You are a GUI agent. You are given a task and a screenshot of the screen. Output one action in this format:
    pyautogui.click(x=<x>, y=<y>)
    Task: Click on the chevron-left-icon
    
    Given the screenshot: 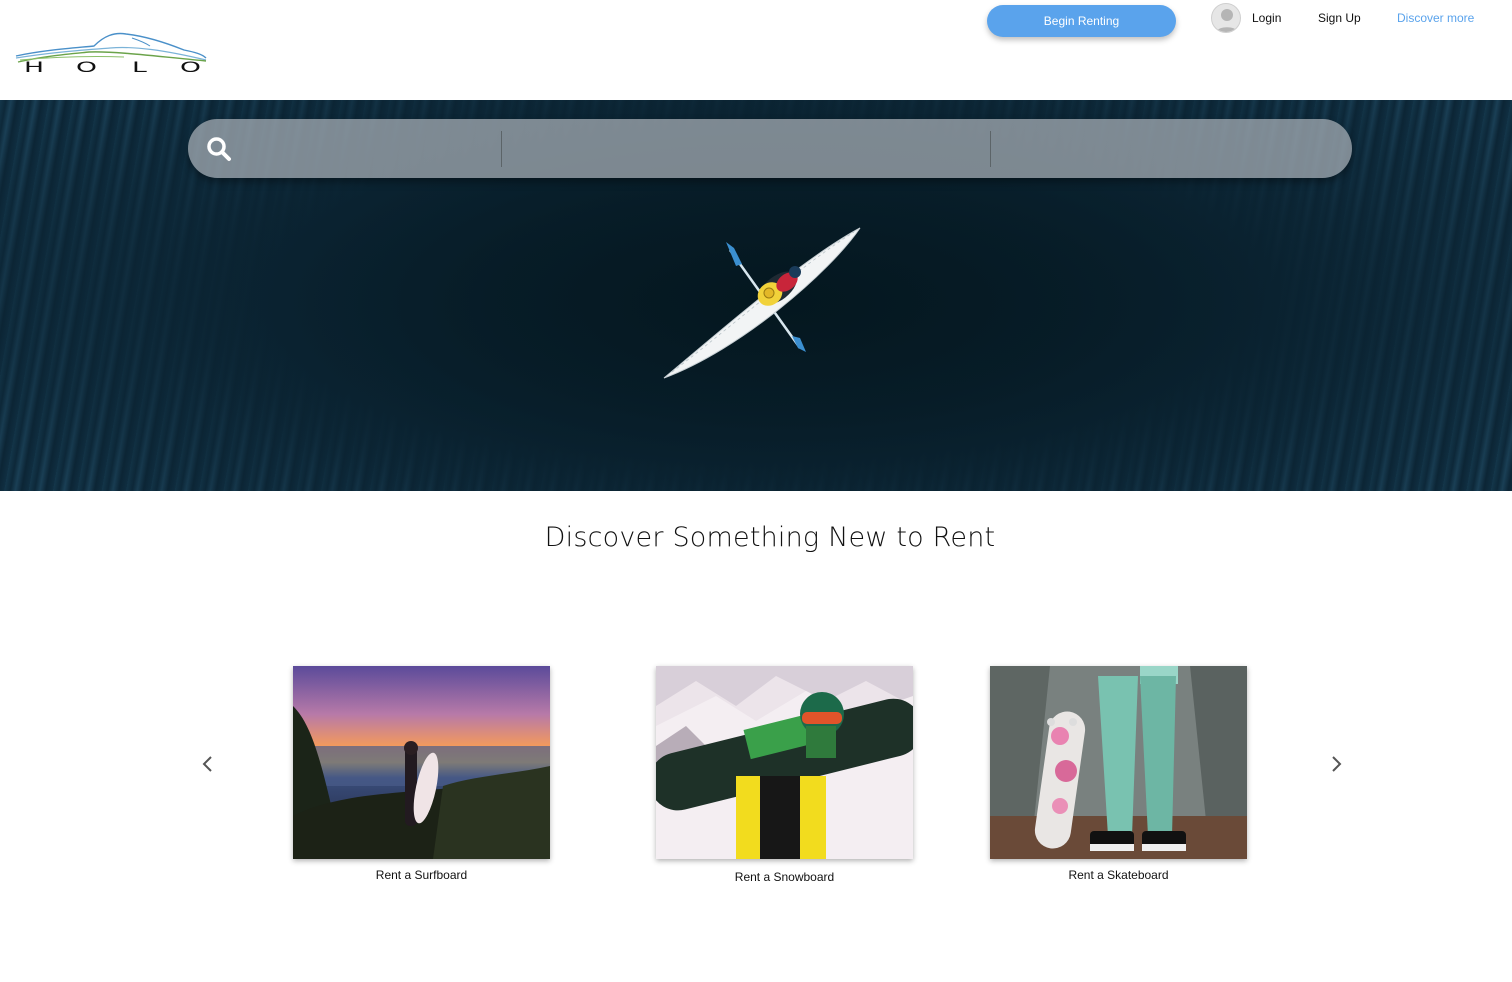 What is the action you would take?
    pyautogui.click(x=207, y=764)
    